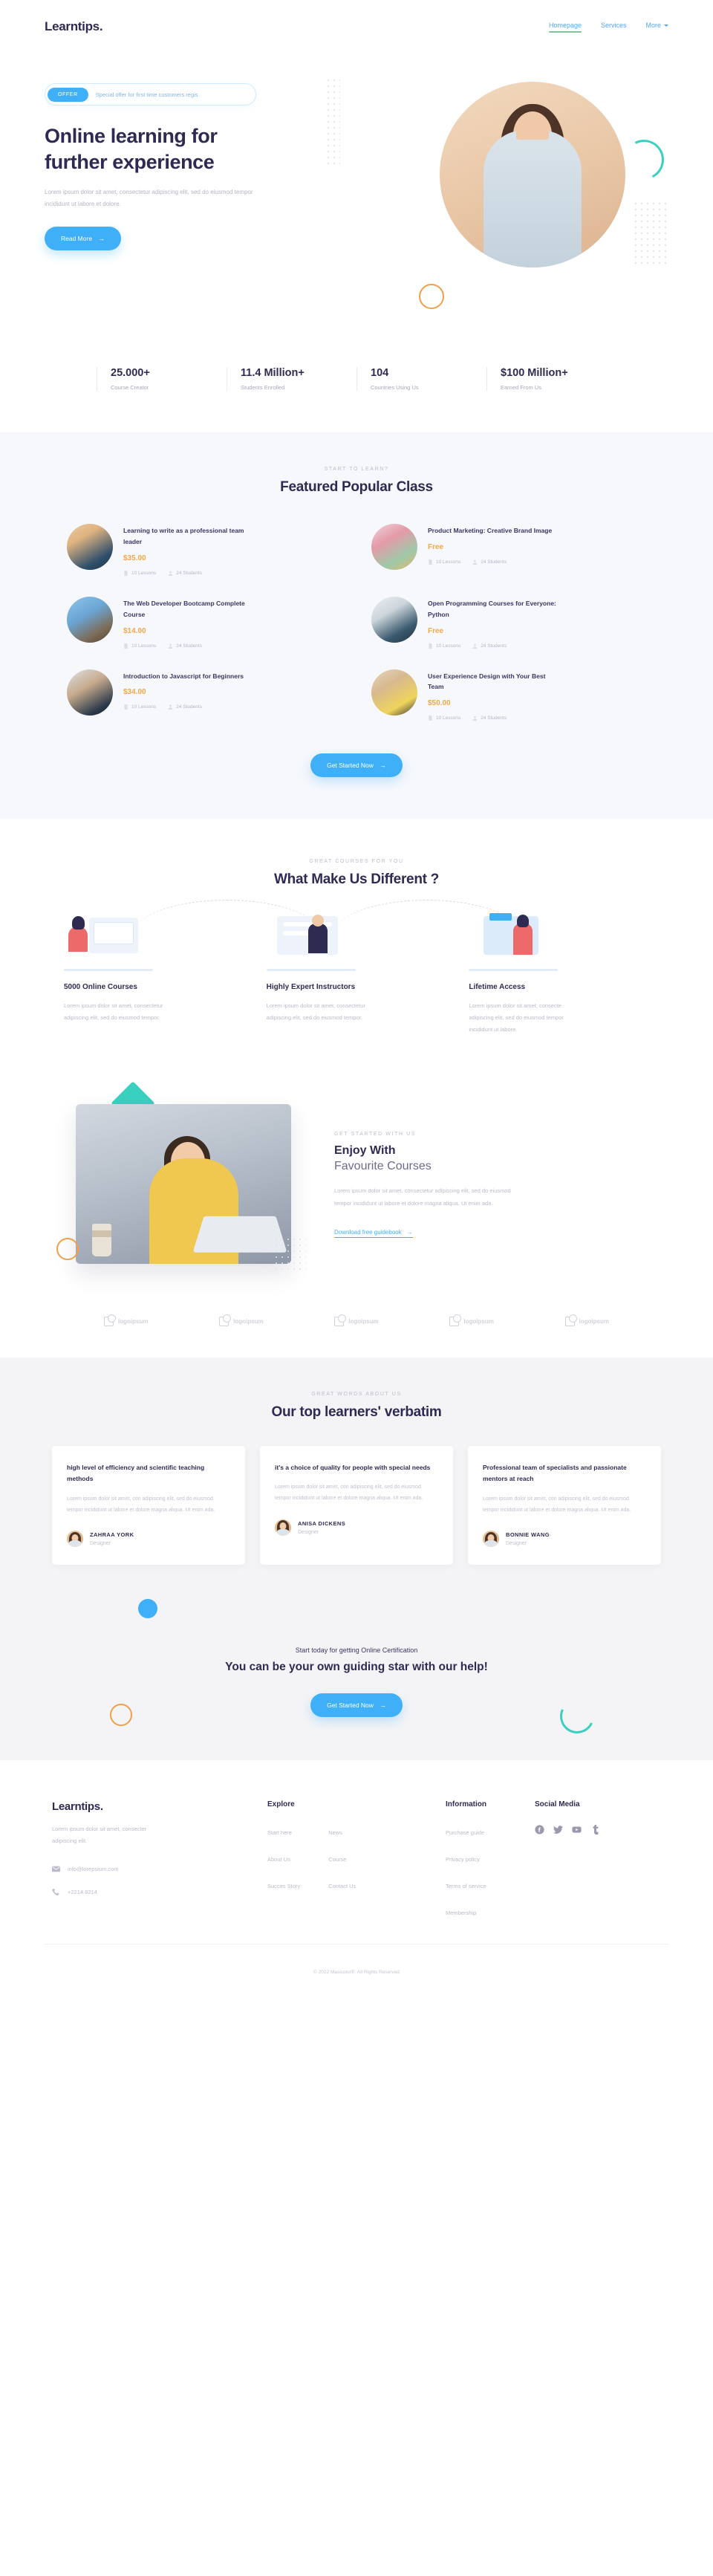 The width and height of the screenshot is (713, 2576). What do you see at coordinates (409, 1232) in the screenshot?
I see `arrow-right-icon: →` at bounding box center [409, 1232].